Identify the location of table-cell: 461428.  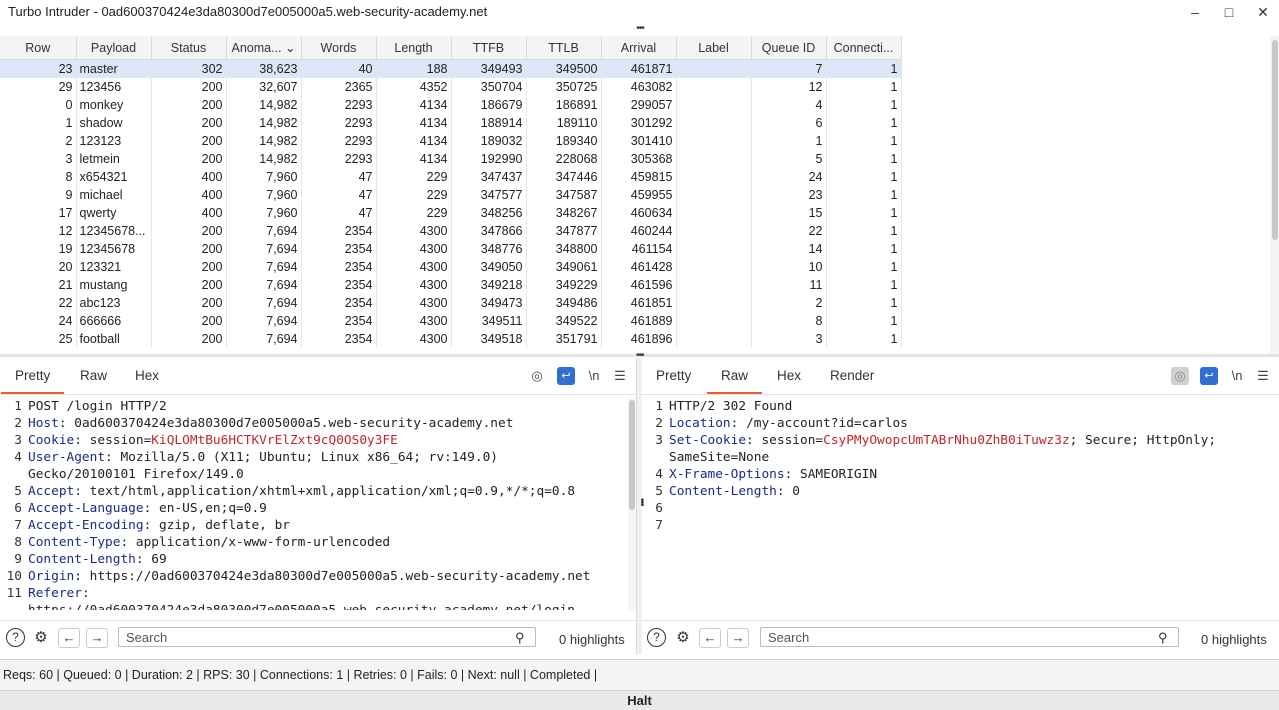
(639, 267).